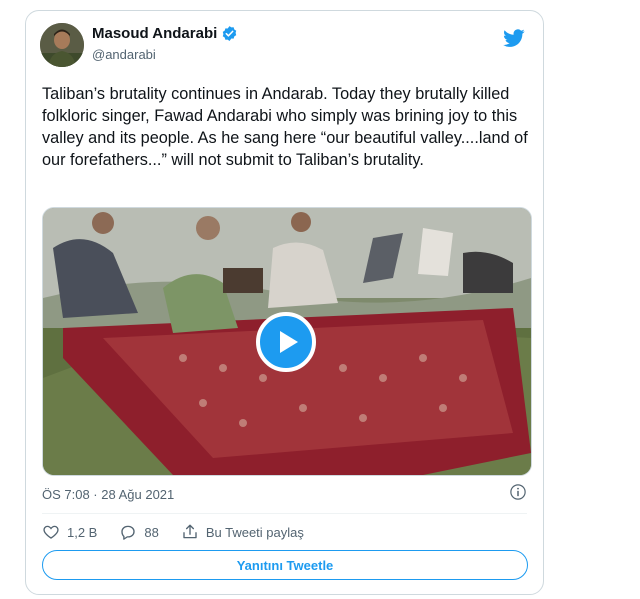  Describe the element at coordinates (139, 532) in the screenshot. I see `reply-action: 88` at that location.